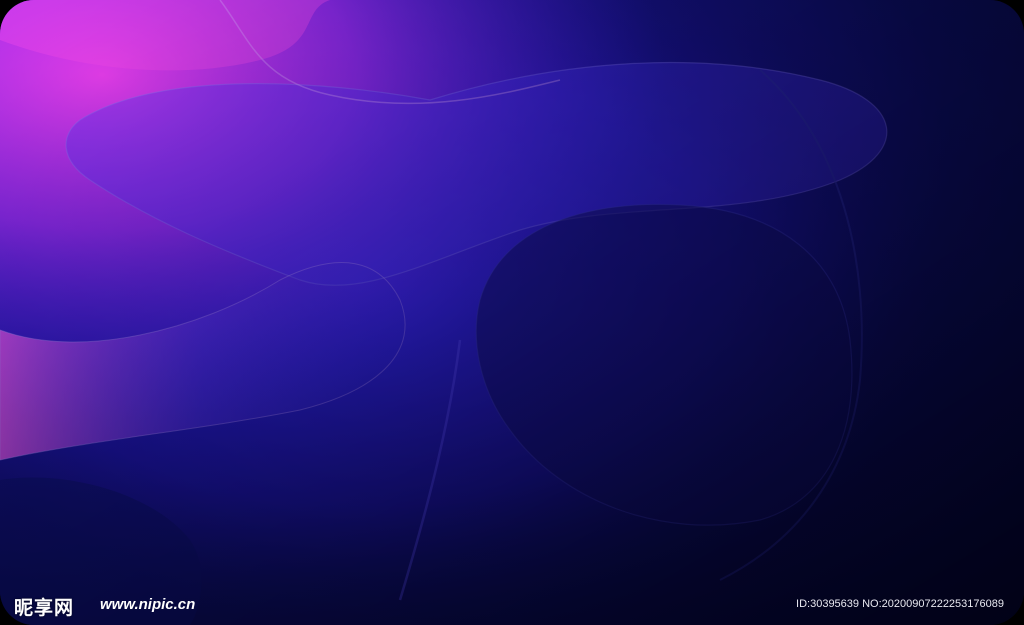 The image size is (1024, 625). Describe the element at coordinates (900, 604) in the screenshot. I see `watermark-id: ID:30395639 NO:20200907222253176089` at that location.